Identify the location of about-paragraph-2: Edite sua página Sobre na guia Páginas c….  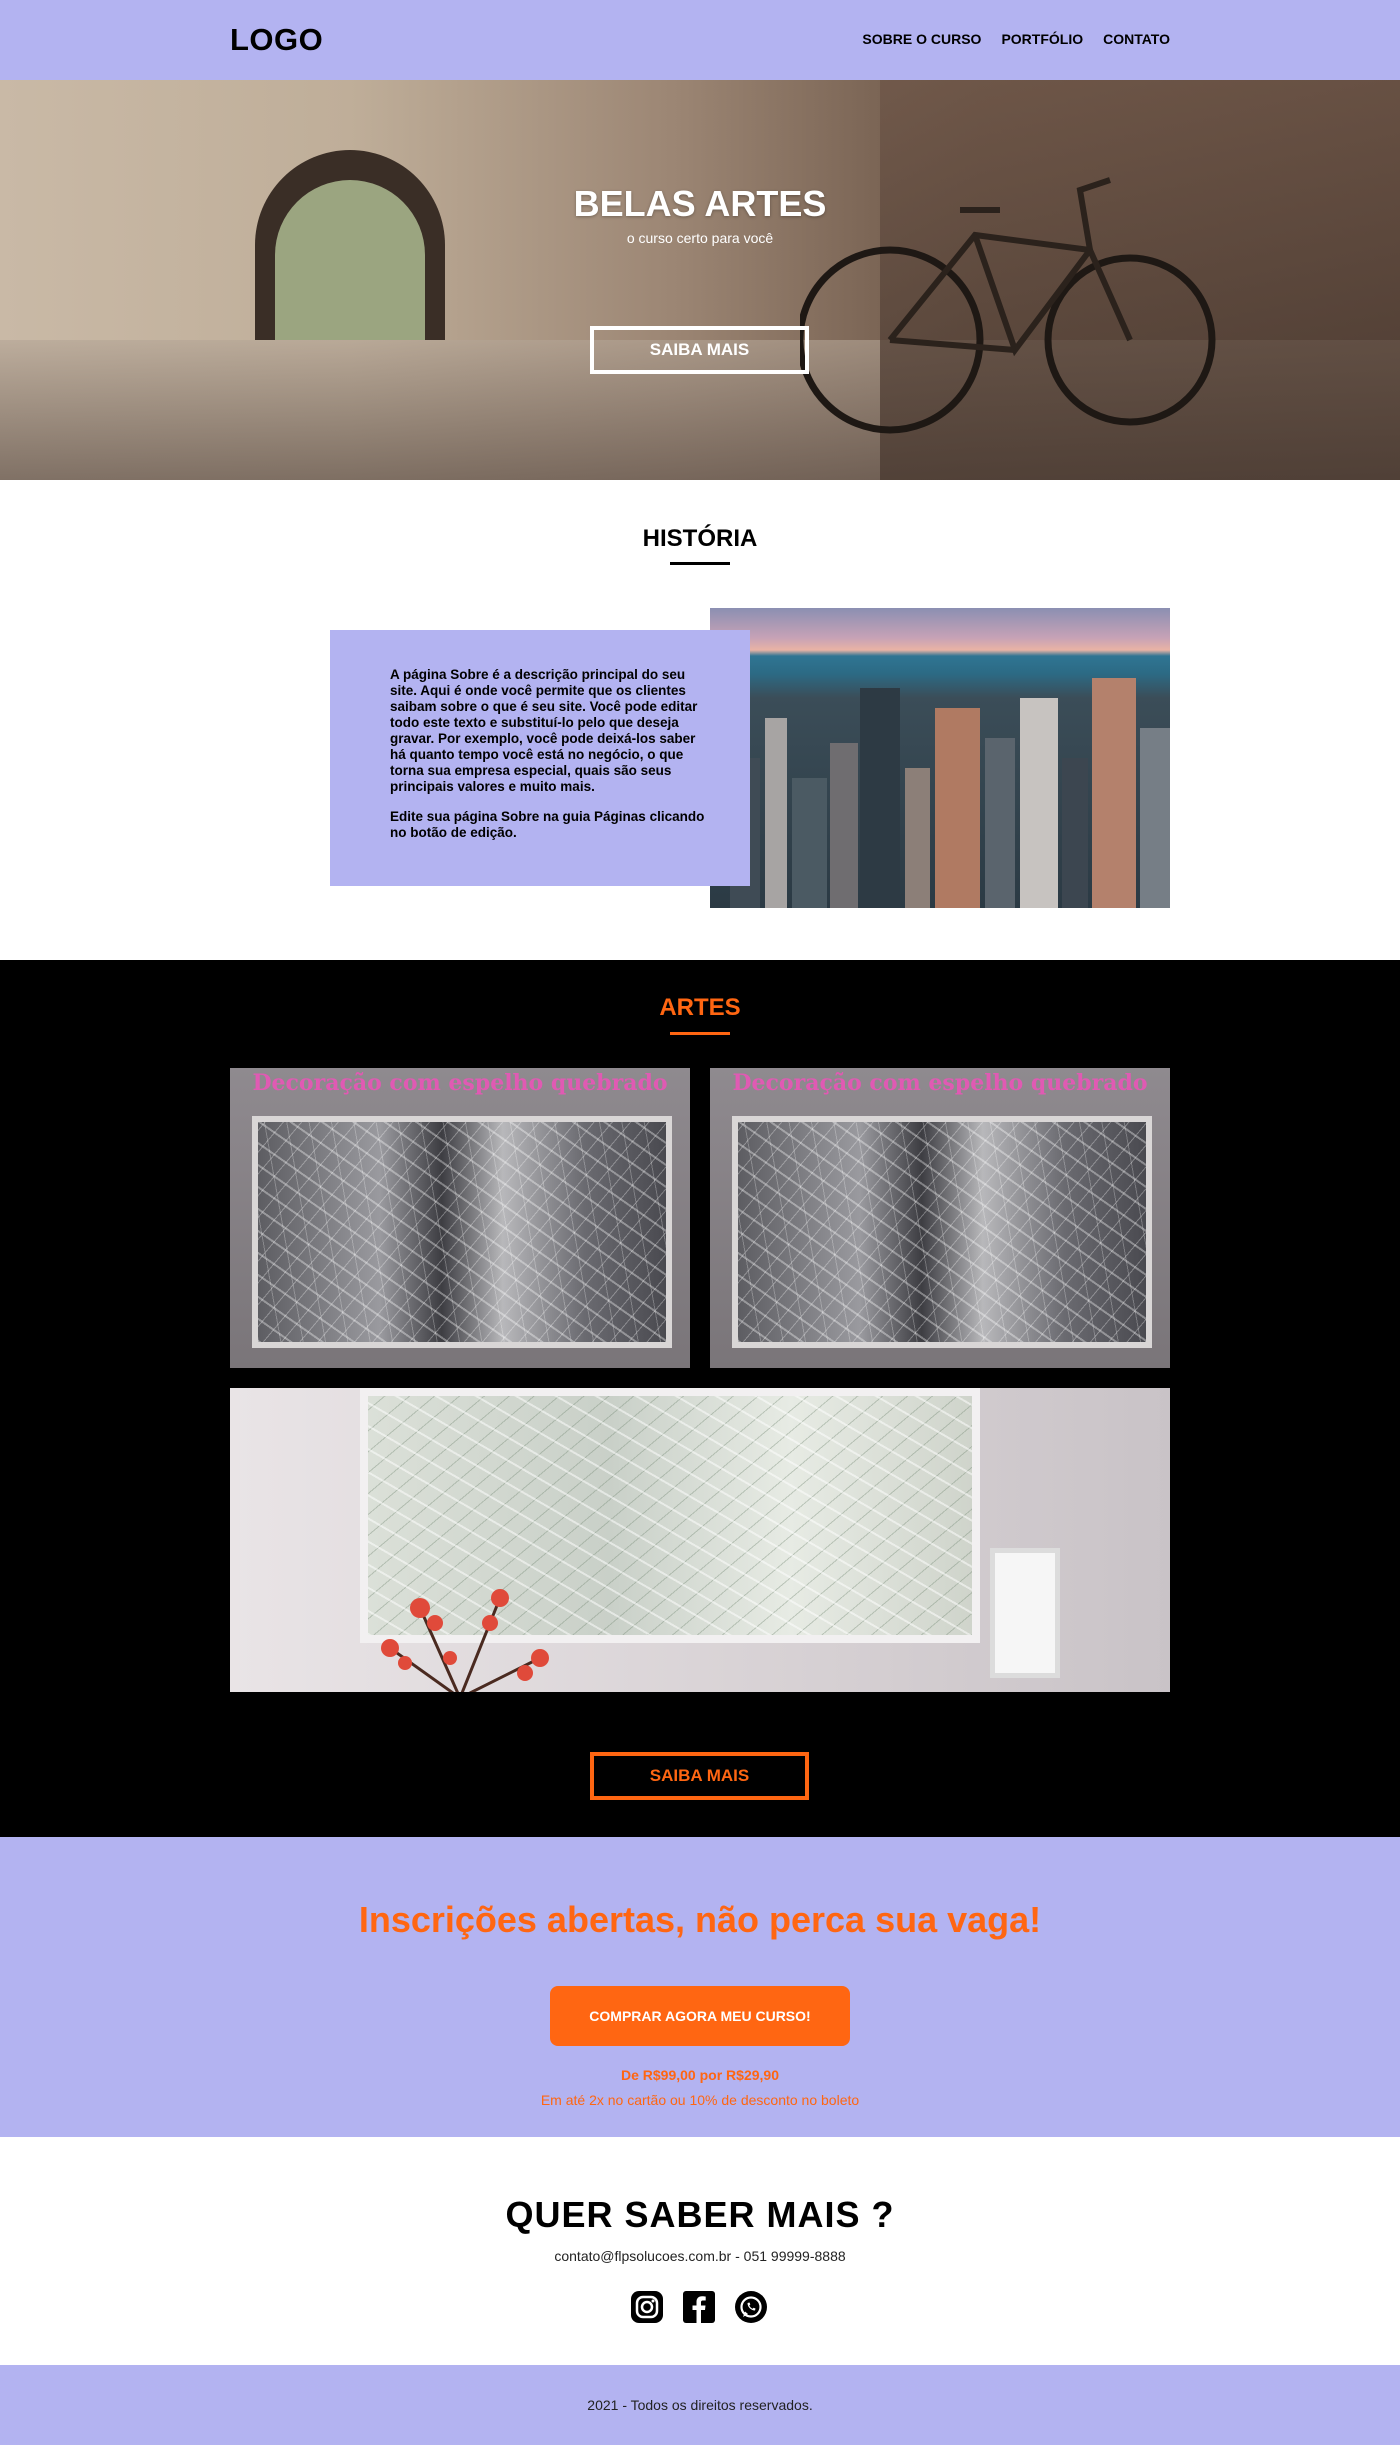
(547, 824).